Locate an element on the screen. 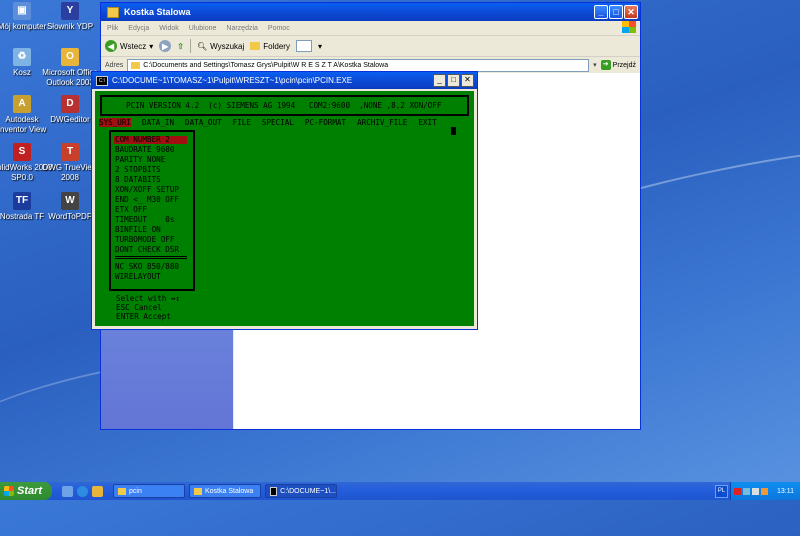  pcin-menu-item: DATA_IN is located at coordinates (158, 122).